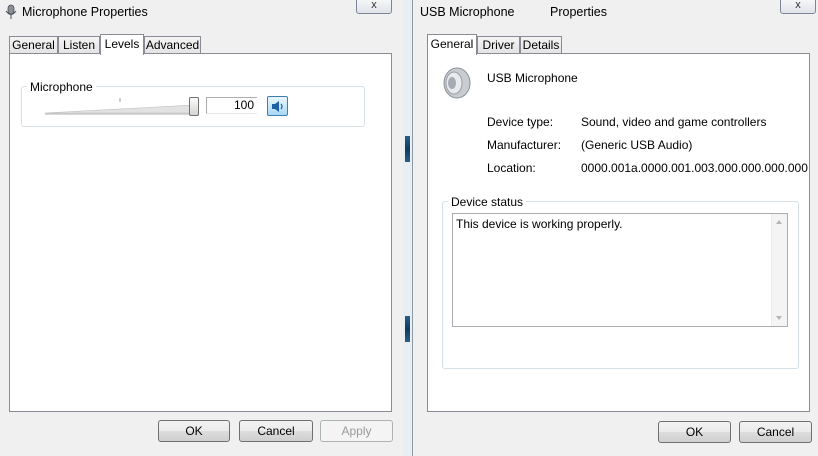 The height and width of the screenshot is (456, 818). Describe the element at coordinates (356, 431) in the screenshot. I see `apply-button: Apply` at that location.